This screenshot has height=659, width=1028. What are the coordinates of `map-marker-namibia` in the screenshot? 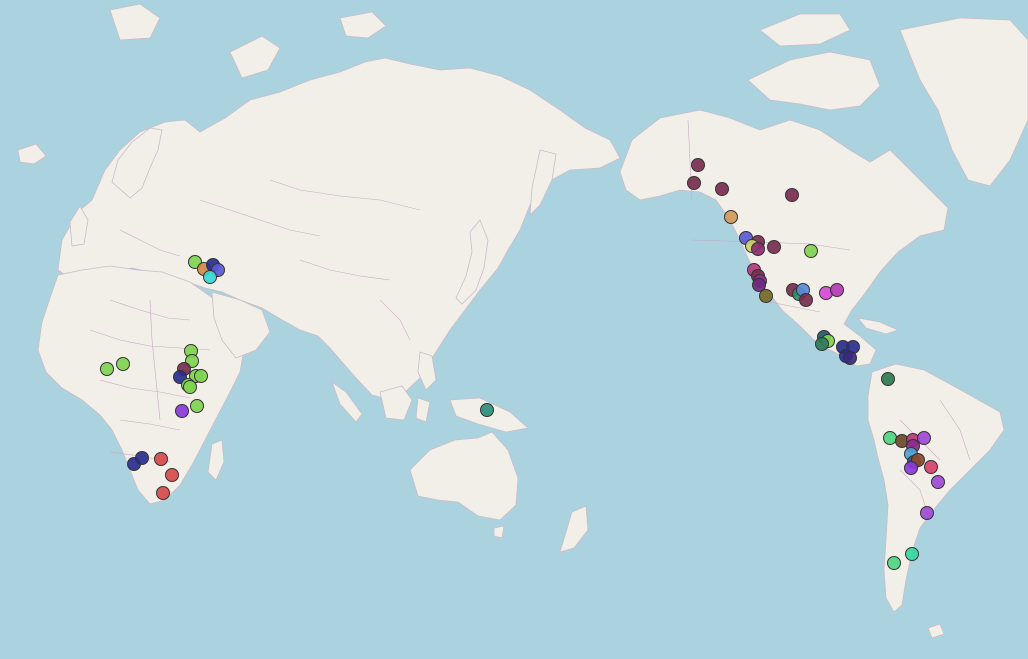 It's located at (142, 458).